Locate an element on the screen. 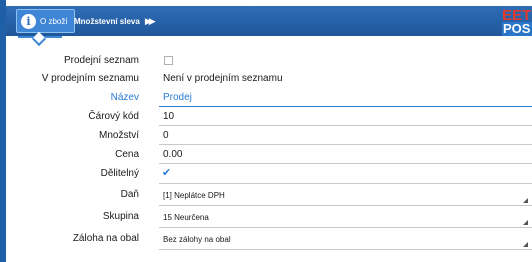  in-sale-list-label: V prodejním seznamu is located at coordinates (90, 78).